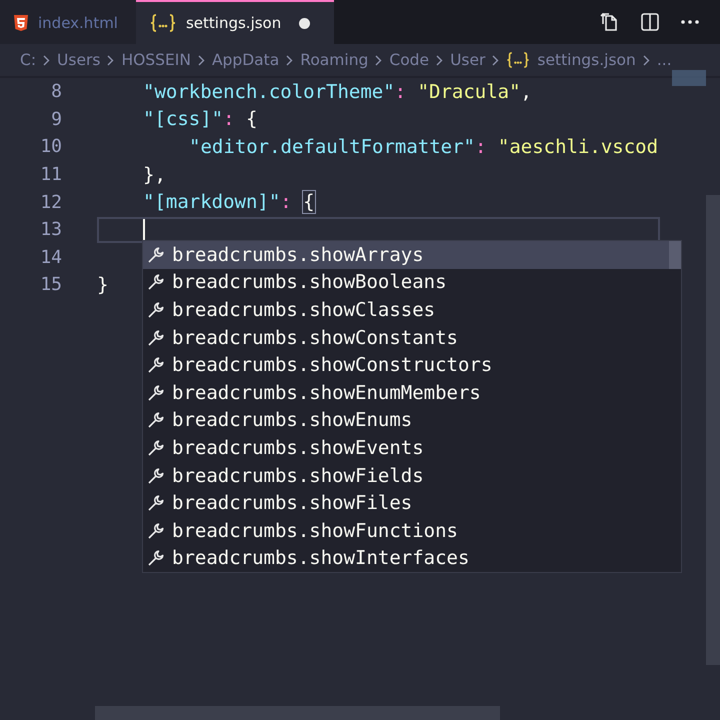 This screenshot has height=720, width=720. I want to click on line-number: 9, so click(56, 119).